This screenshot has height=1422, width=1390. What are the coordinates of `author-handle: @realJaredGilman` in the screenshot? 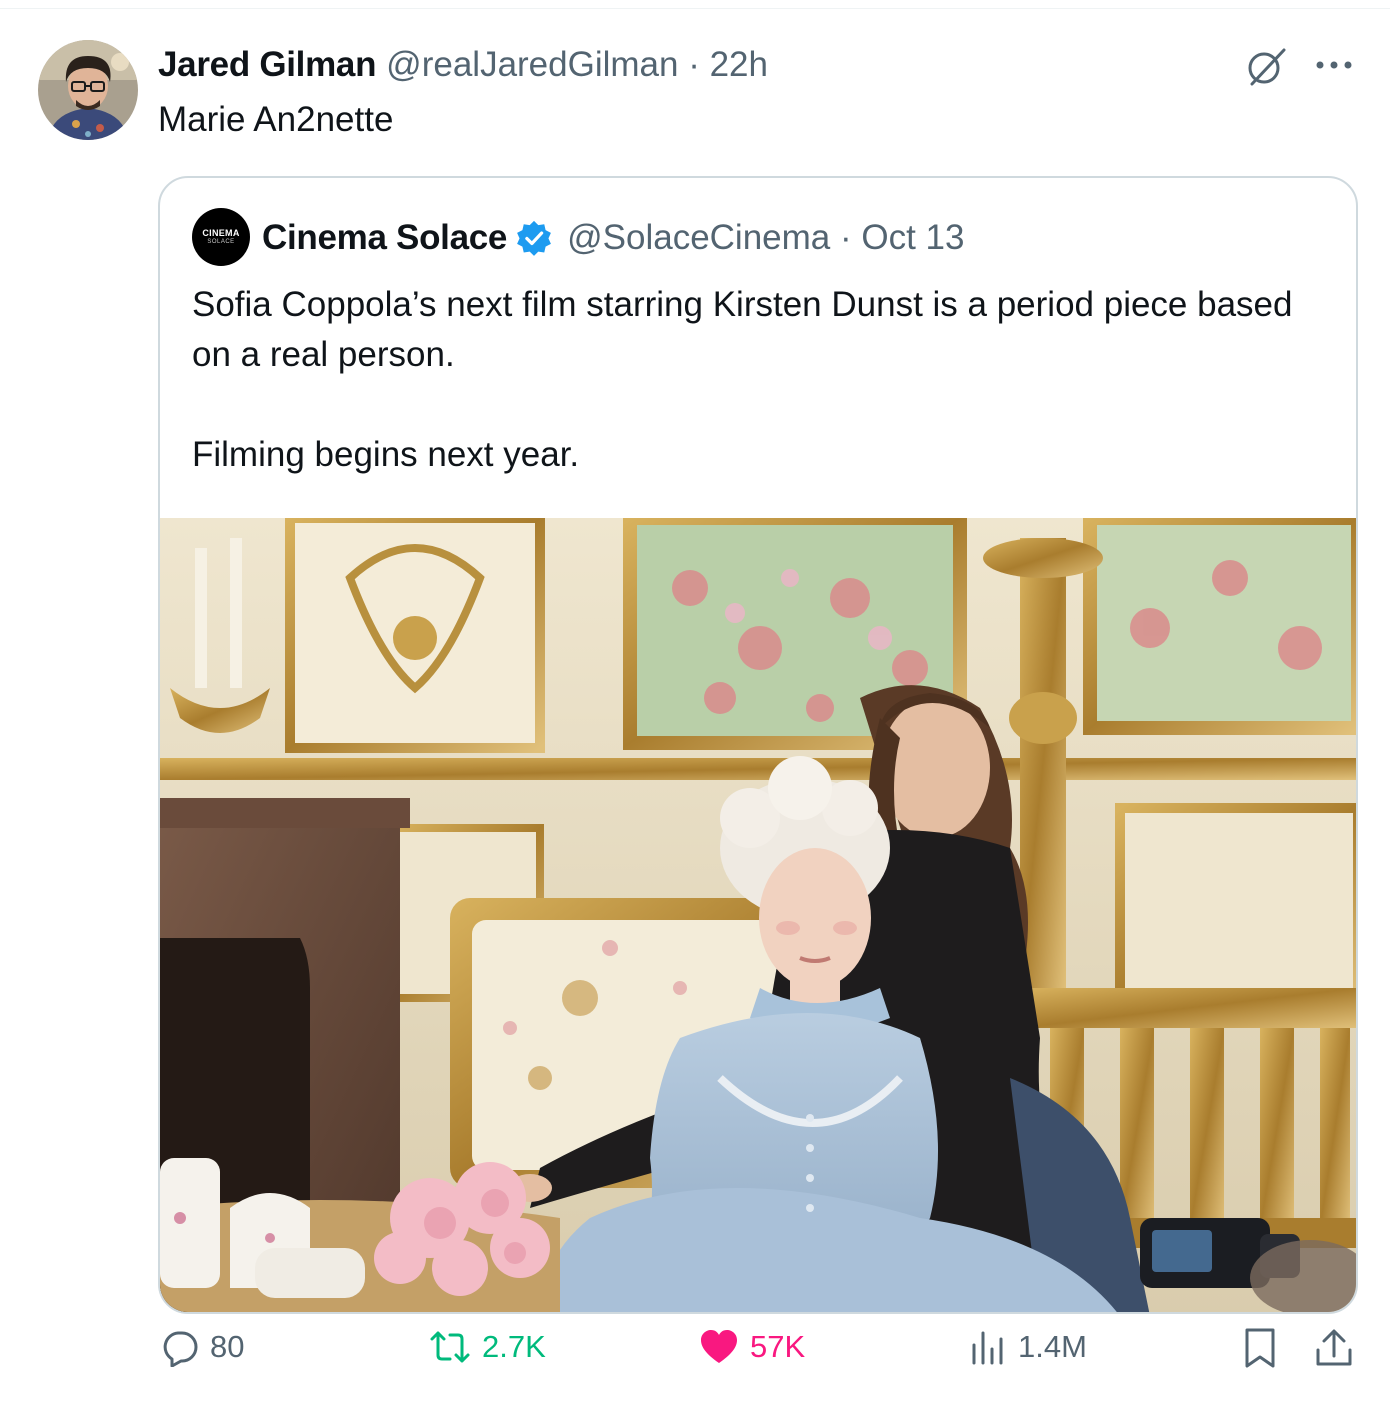 It's located at (532, 64).